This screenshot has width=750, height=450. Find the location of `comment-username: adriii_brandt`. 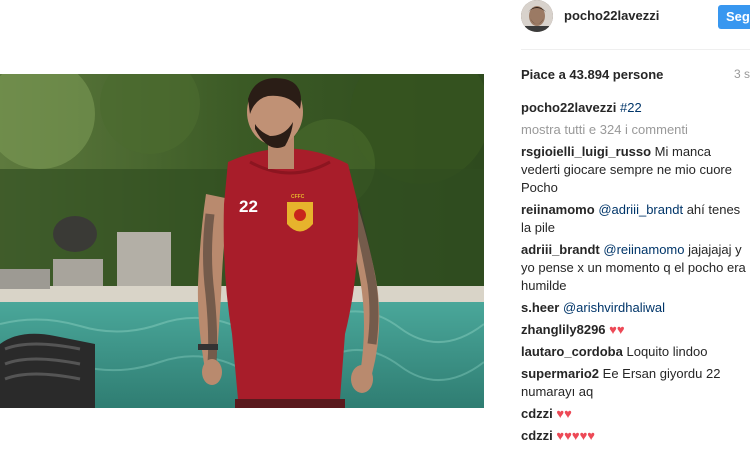

comment-username: adriii_brandt is located at coordinates (560, 249).